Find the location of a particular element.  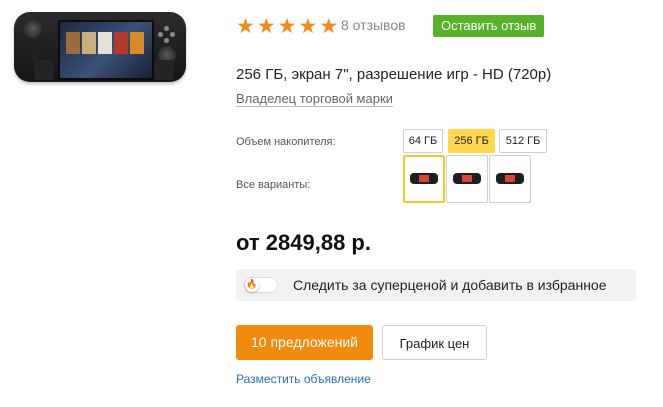

left-stick is located at coordinates (33, 29).